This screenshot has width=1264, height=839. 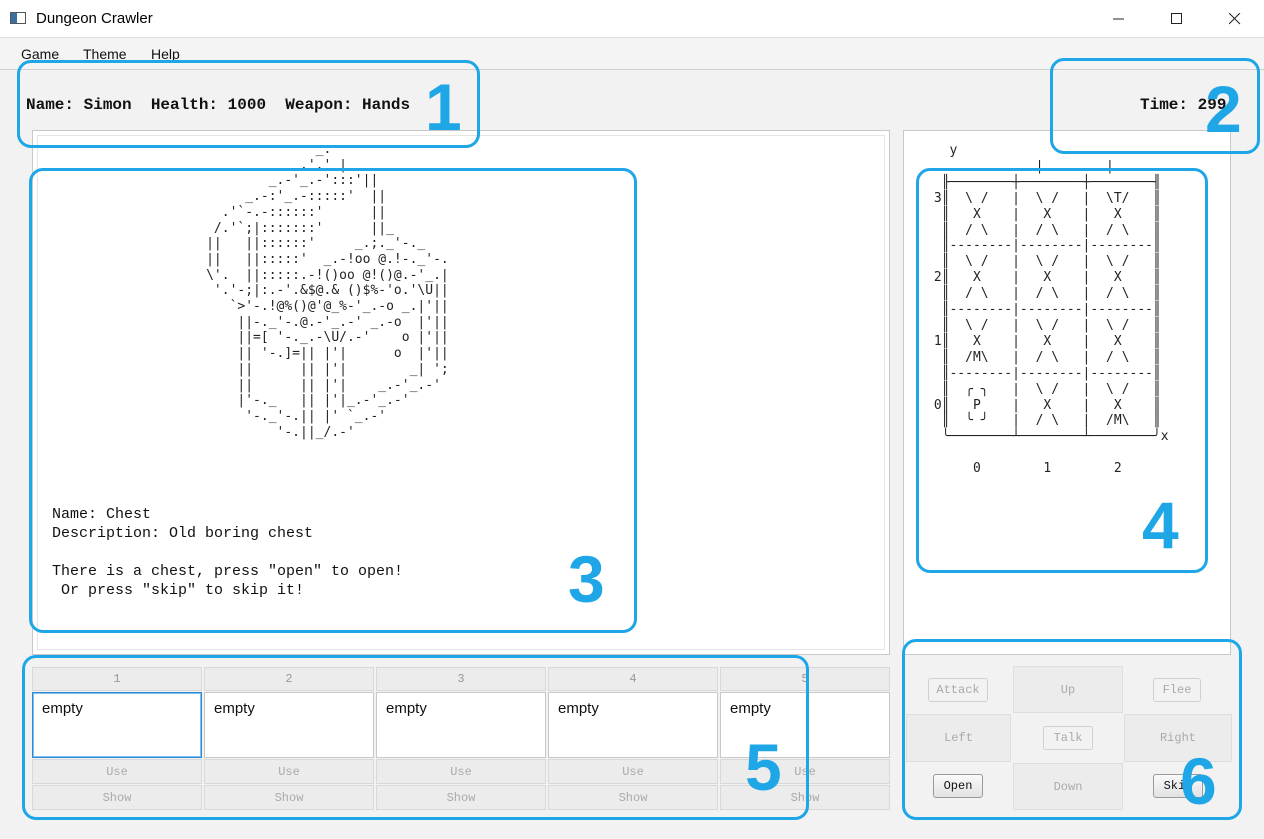 I want to click on minimize-icon, so click(x=1118, y=19).